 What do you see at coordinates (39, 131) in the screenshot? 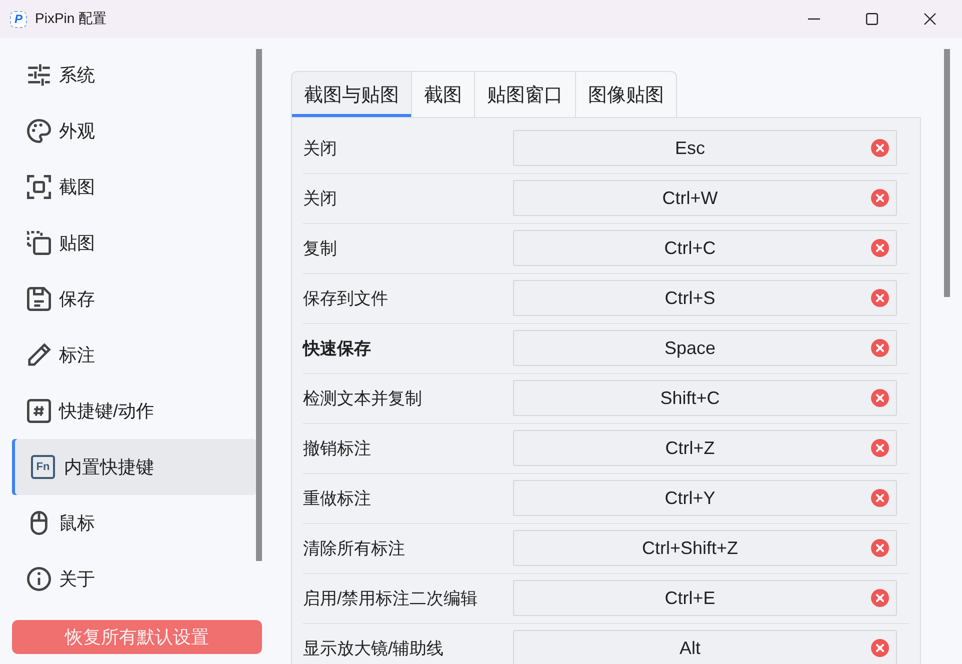
I see `palette-icon` at bounding box center [39, 131].